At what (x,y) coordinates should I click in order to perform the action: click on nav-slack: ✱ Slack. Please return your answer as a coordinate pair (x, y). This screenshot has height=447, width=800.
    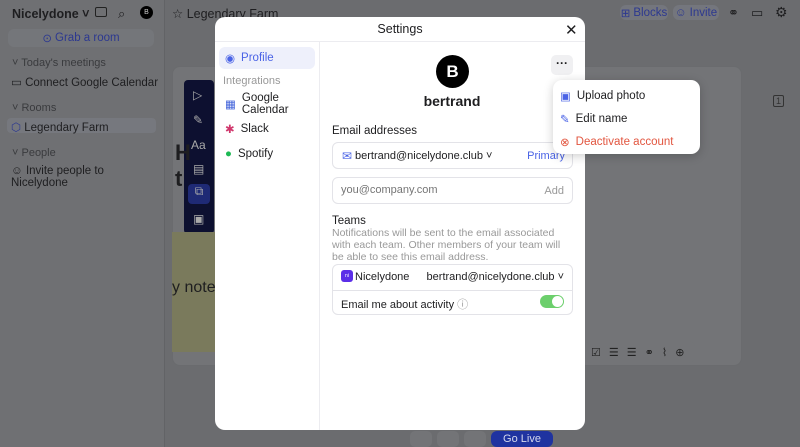
    Looking at the image, I should click on (267, 129).